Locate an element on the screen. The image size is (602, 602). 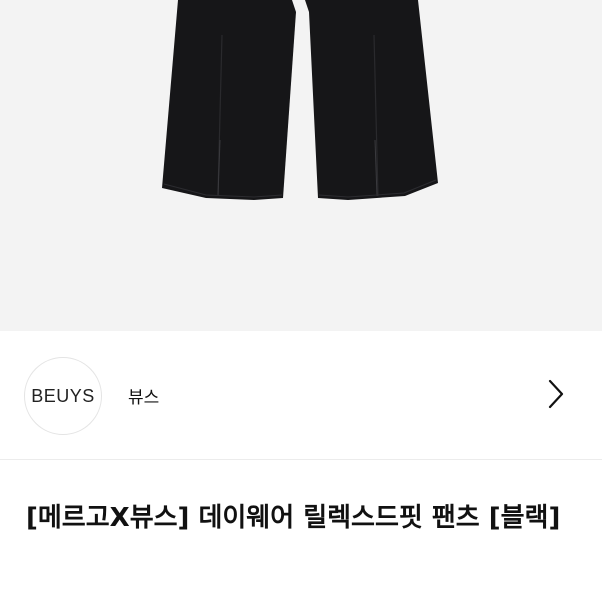
brand-logo-text: BEUYS is located at coordinates (63, 395).